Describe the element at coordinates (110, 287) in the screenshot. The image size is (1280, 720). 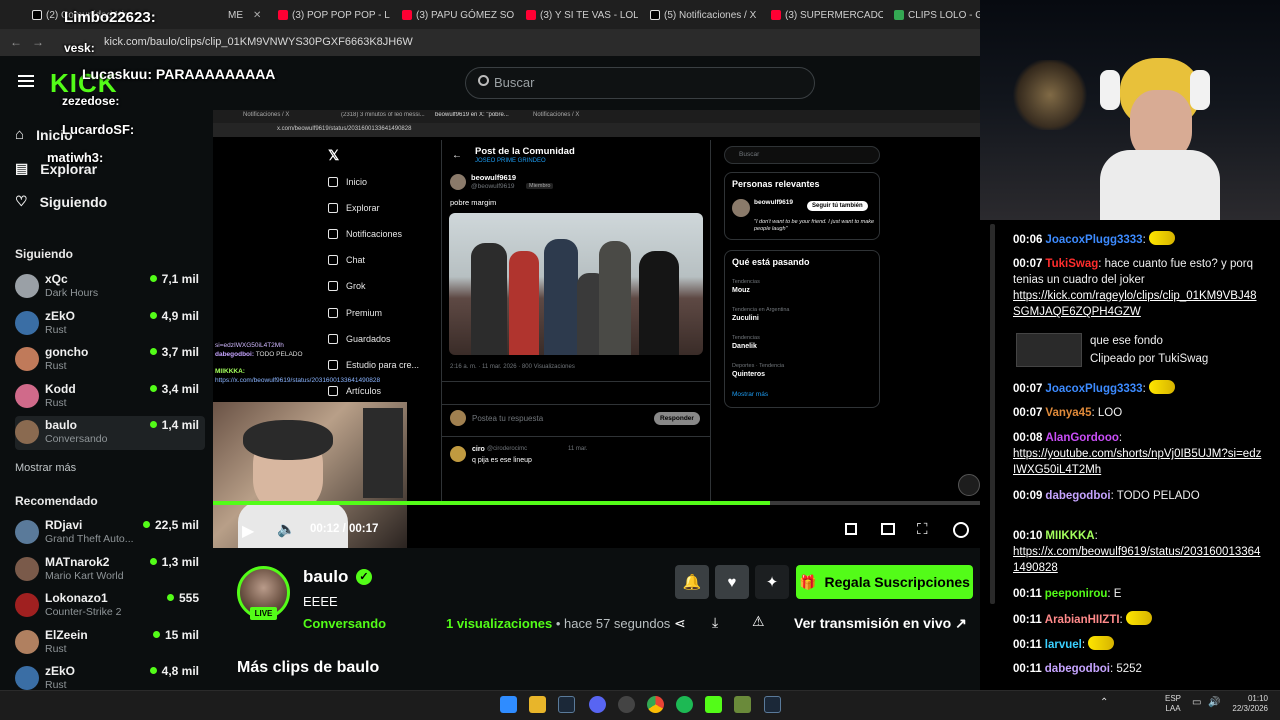
I see `channel-item: xQc Dark Hours 7,1 mil` at that location.